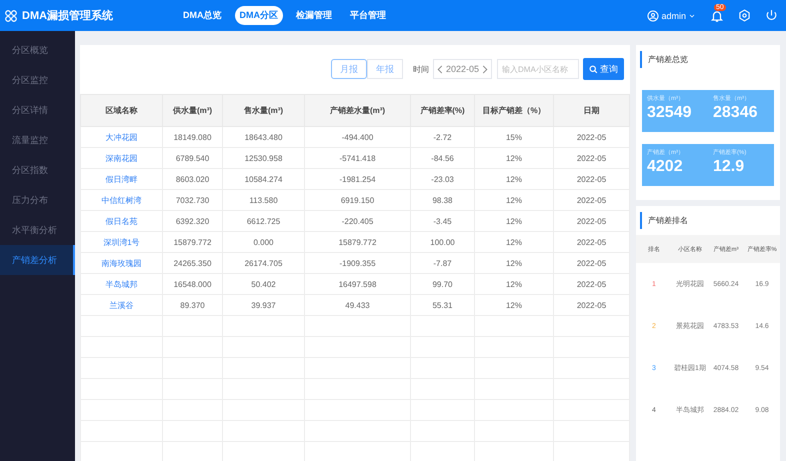  What do you see at coordinates (710, 59) in the screenshot?
I see `panel-title: 产销差总览` at bounding box center [710, 59].